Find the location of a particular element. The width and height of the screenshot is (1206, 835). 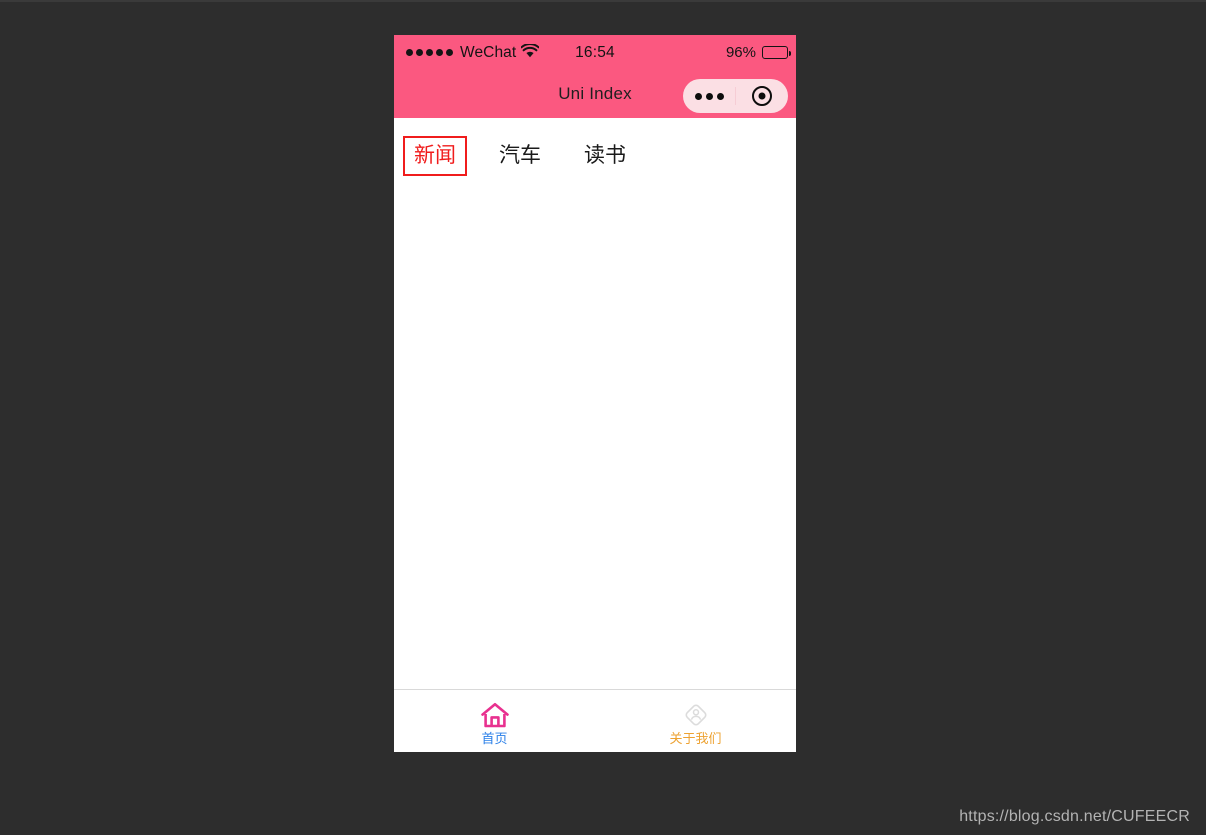

status-bar-right: 96% is located at coordinates (758, 52).